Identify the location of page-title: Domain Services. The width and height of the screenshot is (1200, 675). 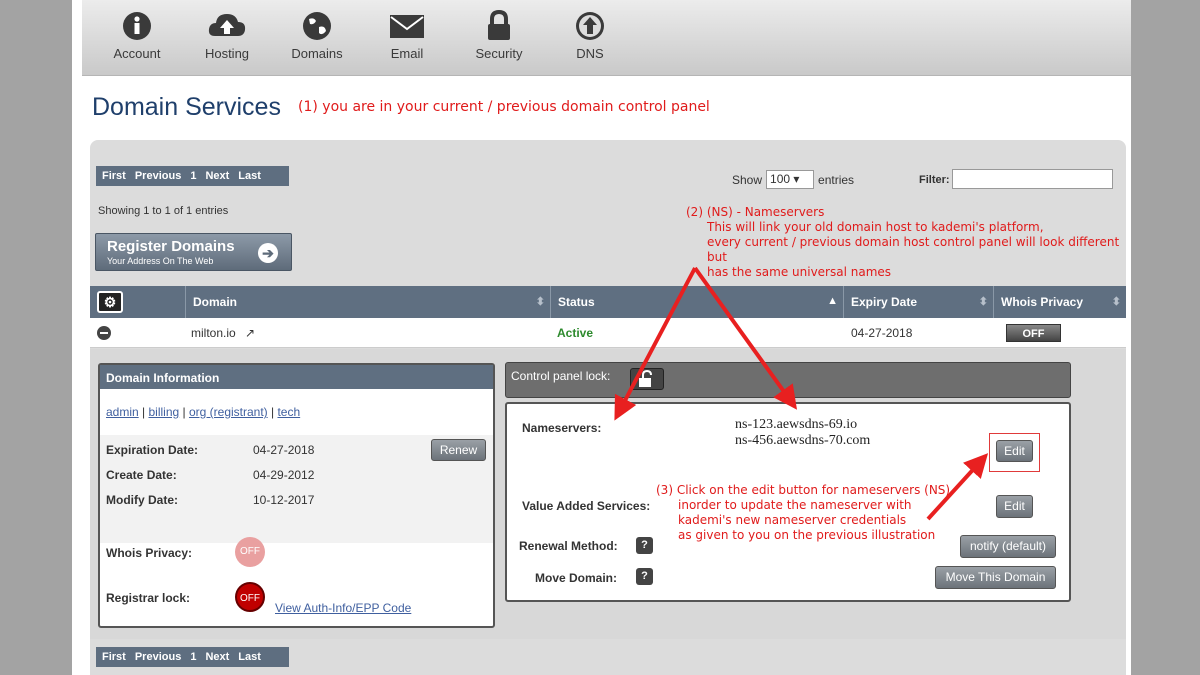
(186, 107).